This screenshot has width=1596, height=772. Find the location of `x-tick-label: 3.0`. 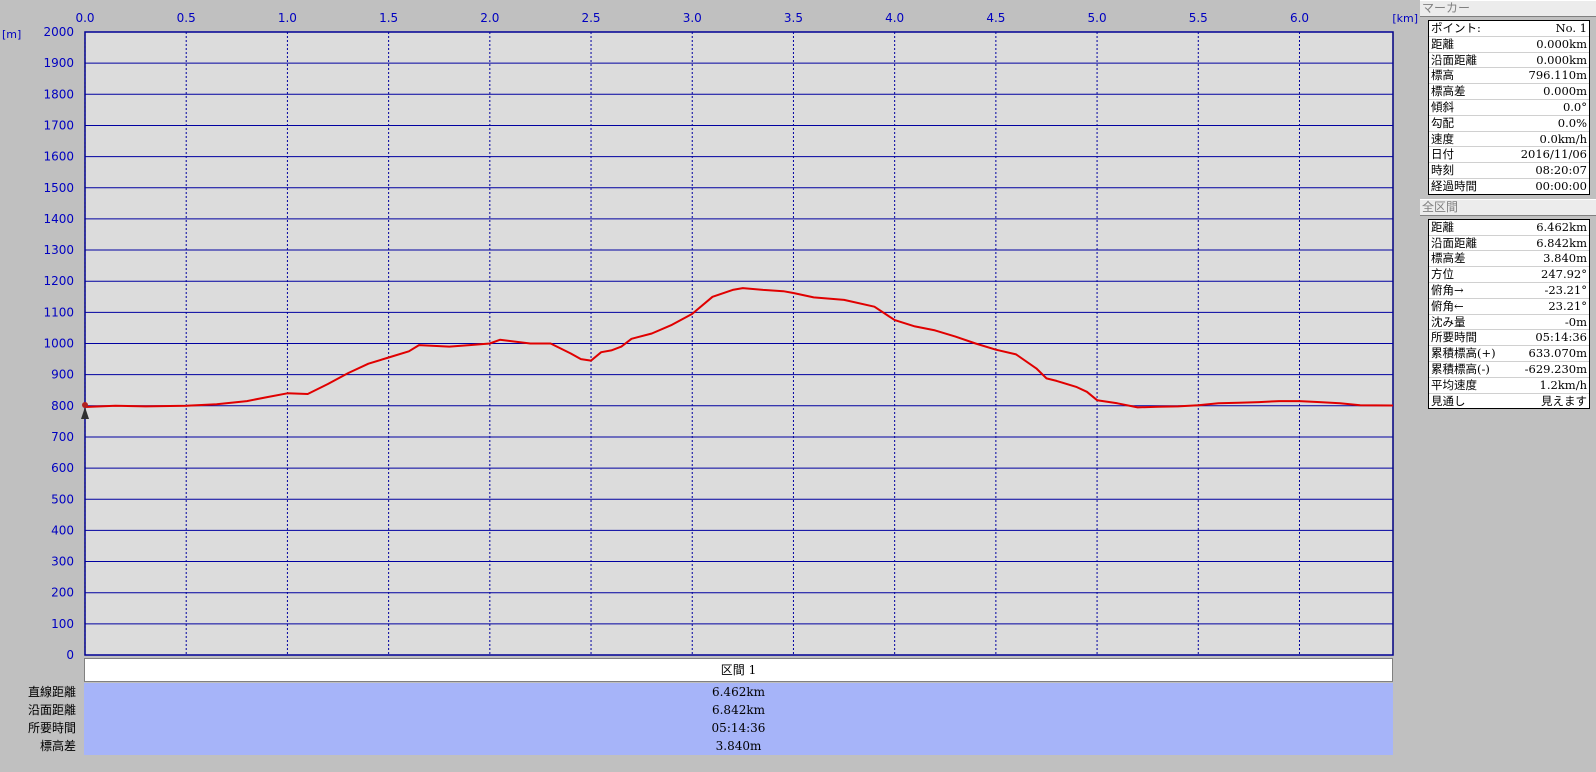

x-tick-label: 3.0 is located at coordinates (692, 18).